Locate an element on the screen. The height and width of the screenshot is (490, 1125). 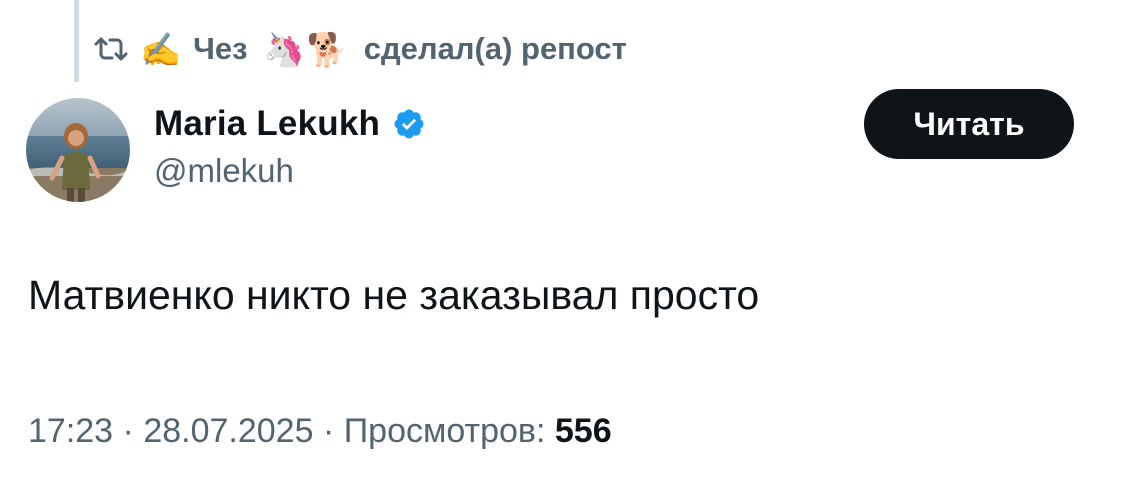
unicorn-emoji: 🦄 is located at coordinates (284, 49).